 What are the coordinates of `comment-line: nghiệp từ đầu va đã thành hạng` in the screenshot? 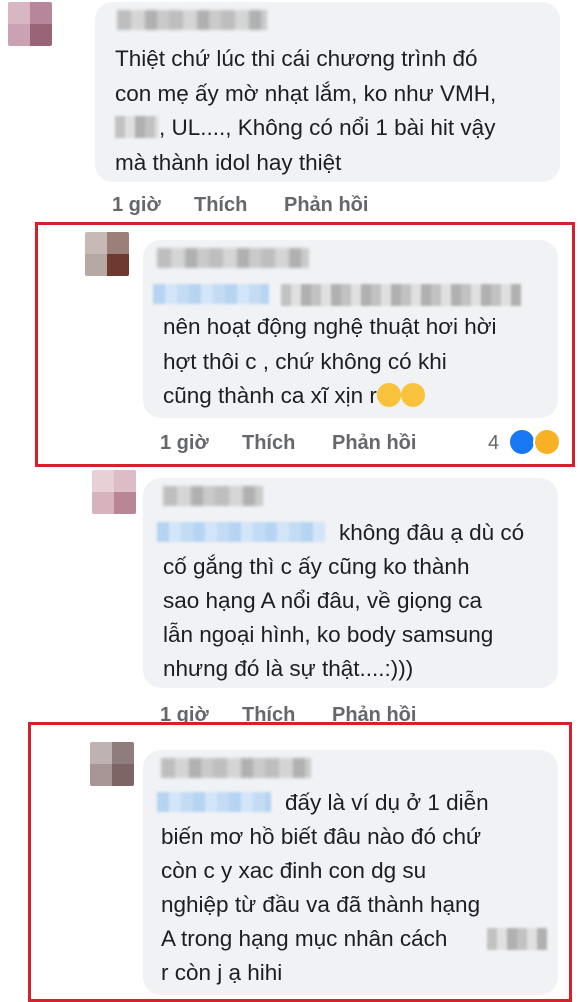 It's located at (321, 904).